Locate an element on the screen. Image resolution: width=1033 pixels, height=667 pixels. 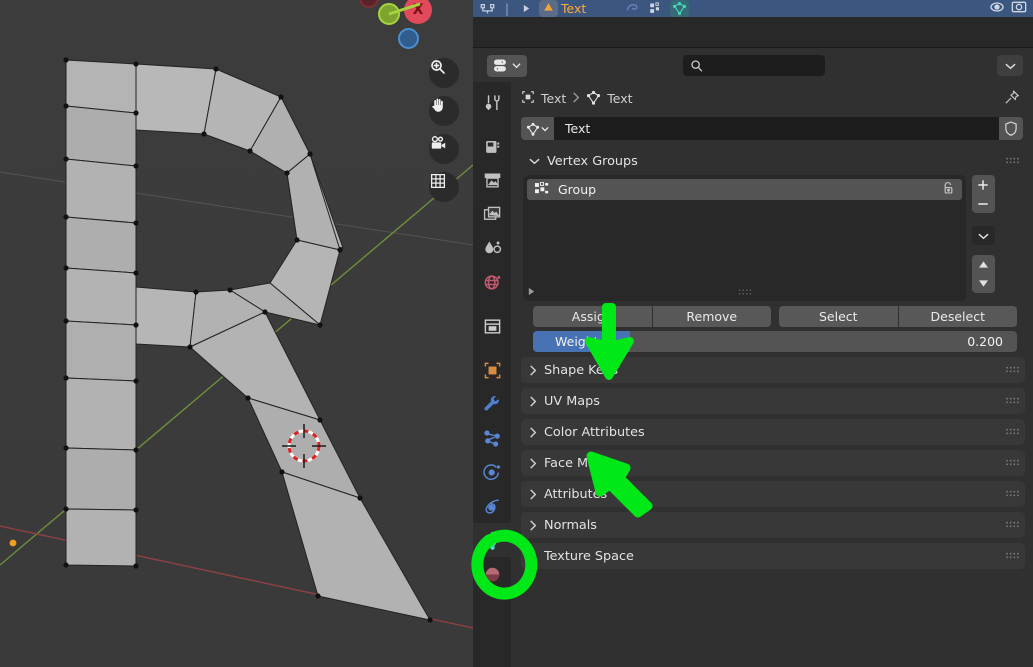
remove-icon is located at coordinates (983, 203).